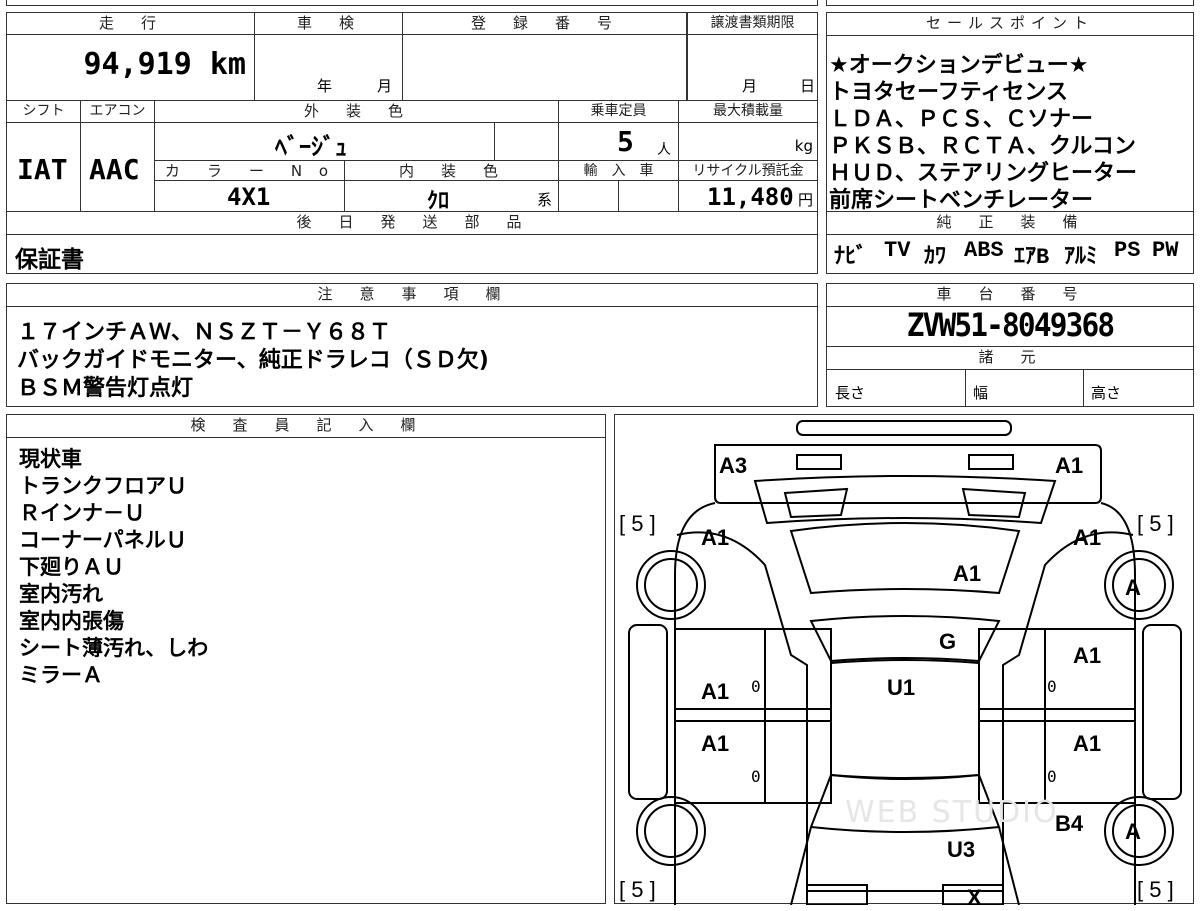 The width and height of the screenshot is (1200, 911). What do you see at coordinates (118, 112) in the screenshot?
I see `aircon-header: エアコン` at bounding box center [118, 112].